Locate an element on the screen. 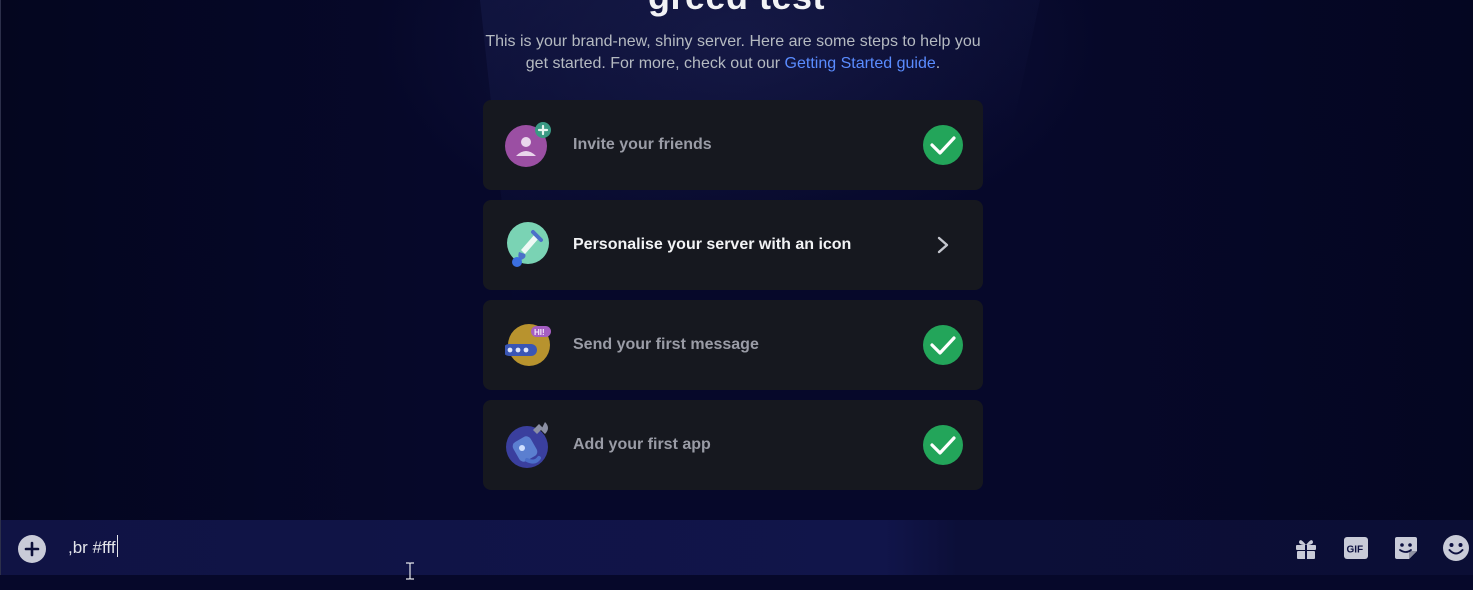 Image resolution: width=1473 pixels, height=590 pixels. left-divider is located at coordinates (0, 295).